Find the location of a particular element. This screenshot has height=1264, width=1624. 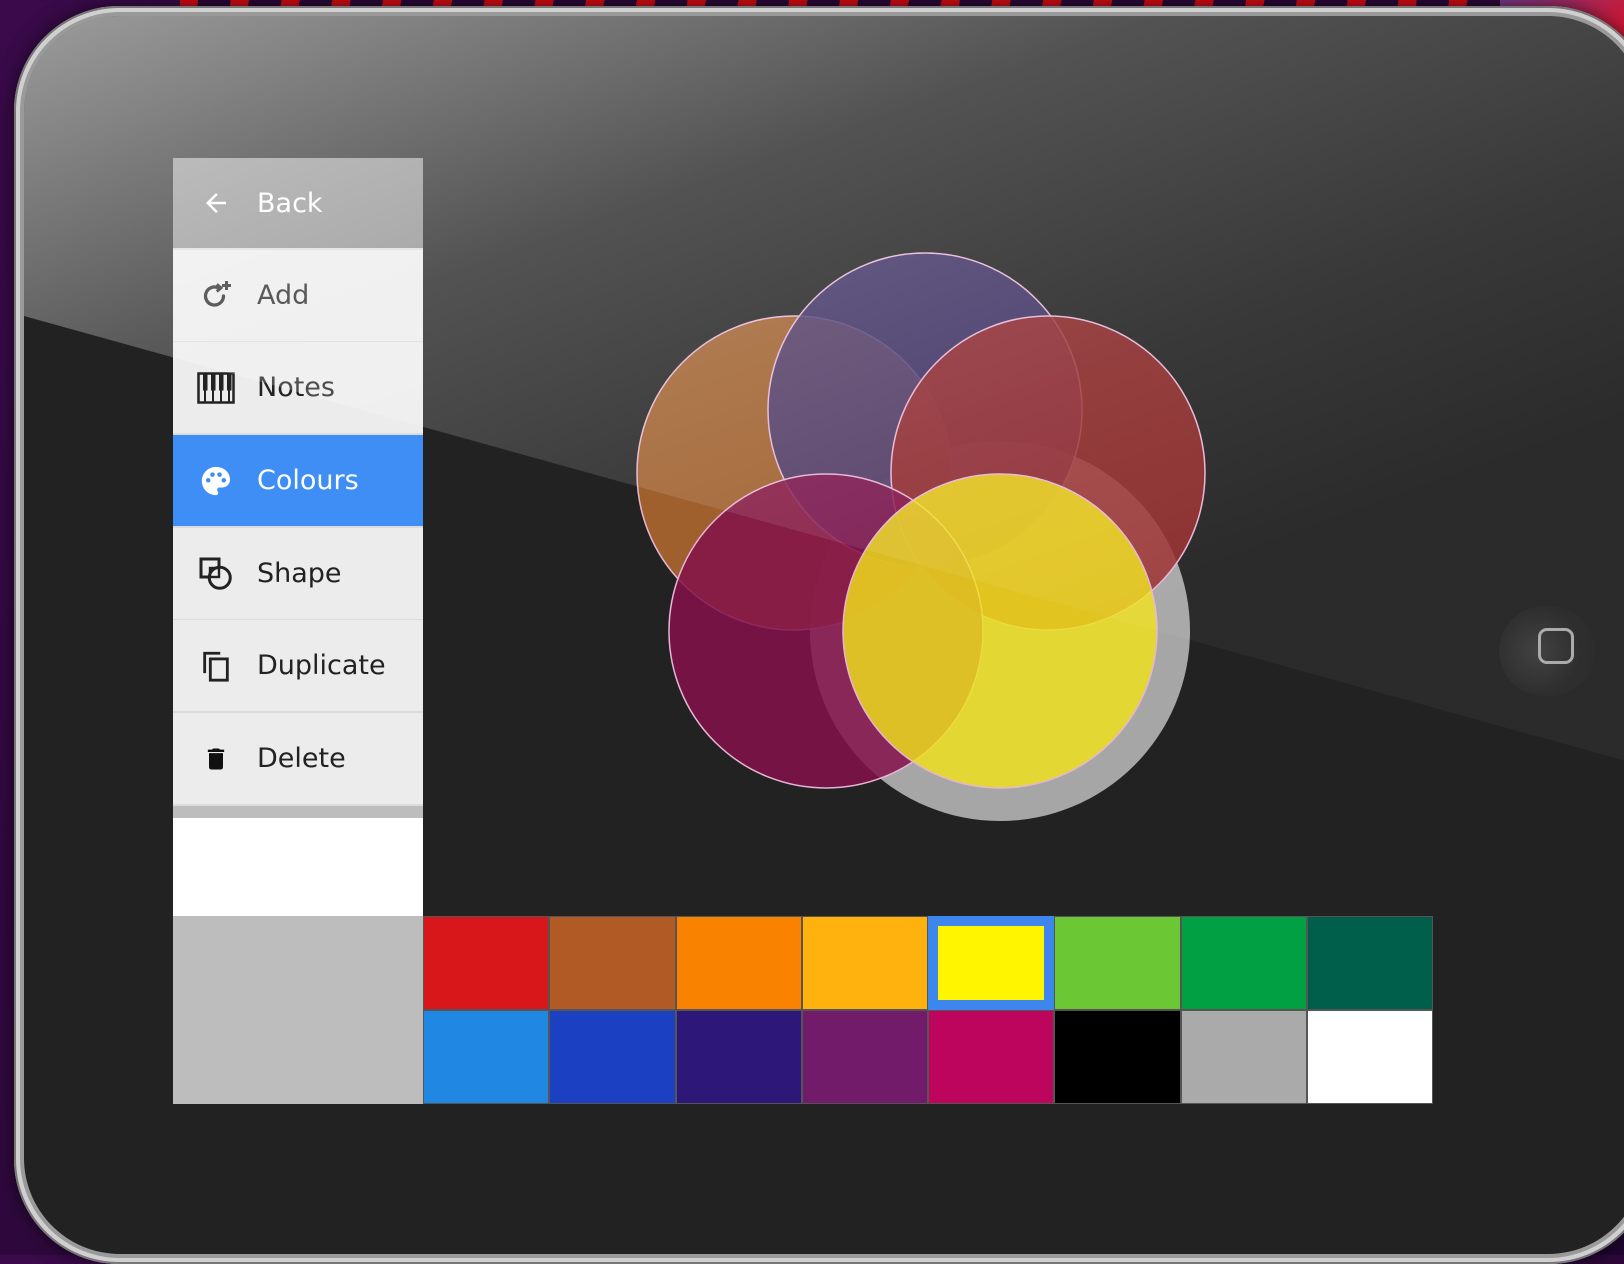

back-button: Back is located at coordinates (298, 204).